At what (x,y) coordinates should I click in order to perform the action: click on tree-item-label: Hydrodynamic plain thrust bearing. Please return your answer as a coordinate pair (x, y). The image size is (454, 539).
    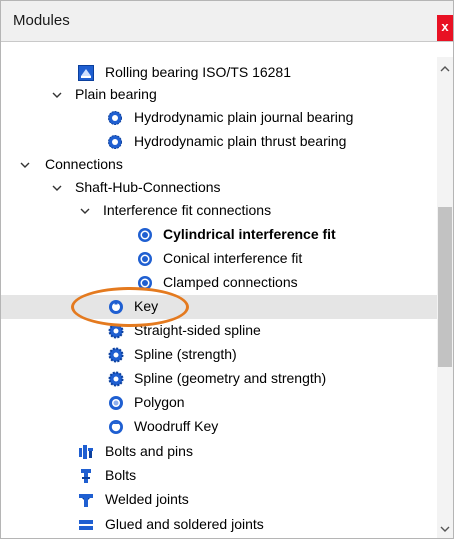
    Looking at the image, I should click on (240, 141).